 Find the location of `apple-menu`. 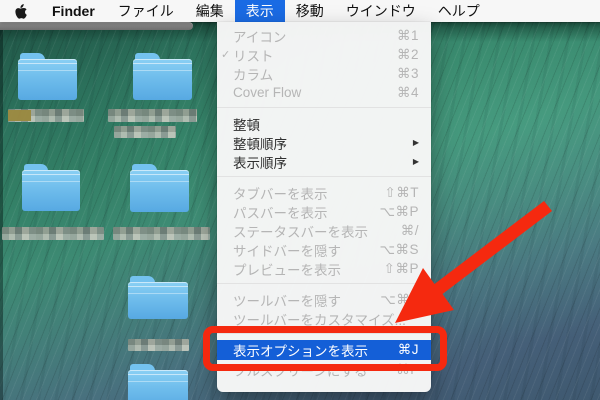

apple-menu is located at coordinates (20, 11).